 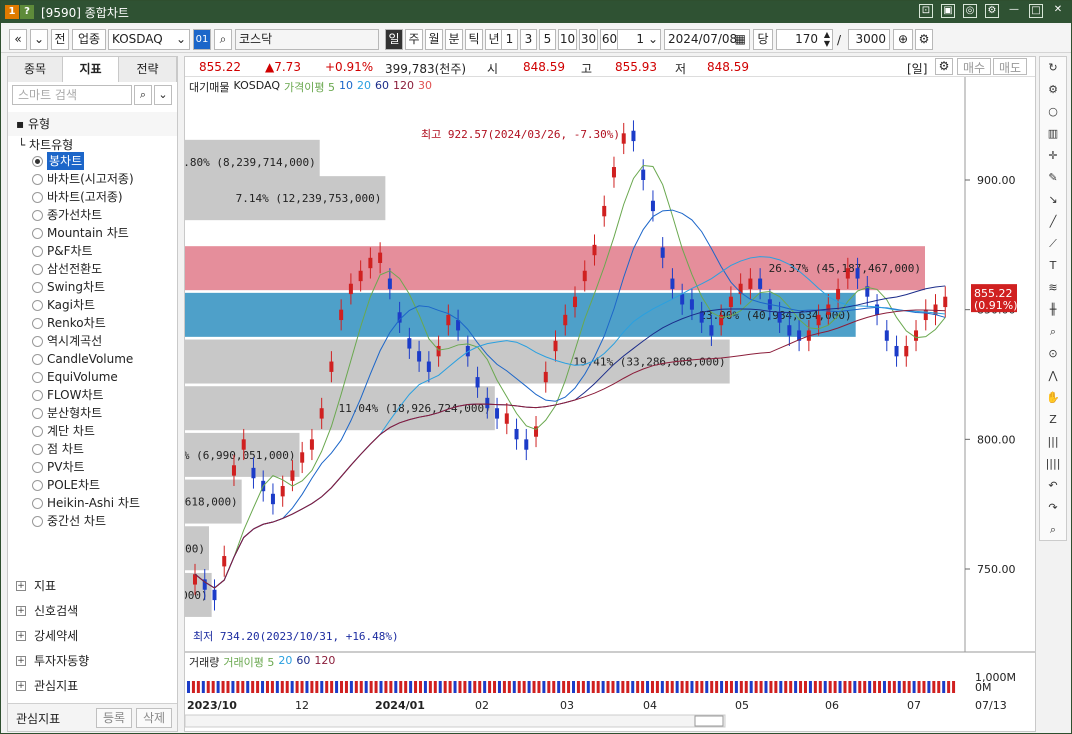 What do you see at coordinates (47, 636) in the screenshot?
I see `tree-group-item: + 강세약세` at bounding box center [47, 636].